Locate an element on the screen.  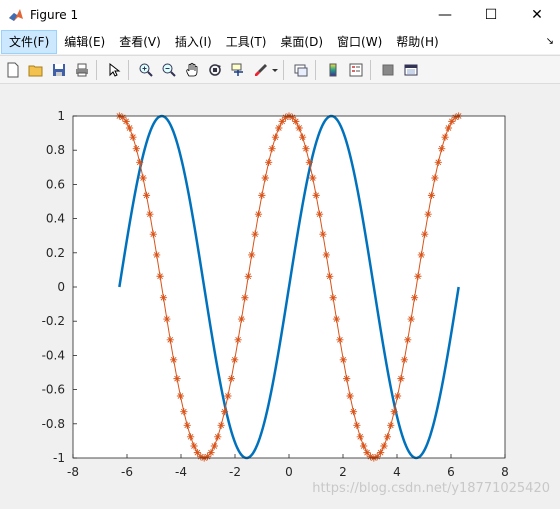
y-tick-label: -0.8 is located at coordinates (53, 424).